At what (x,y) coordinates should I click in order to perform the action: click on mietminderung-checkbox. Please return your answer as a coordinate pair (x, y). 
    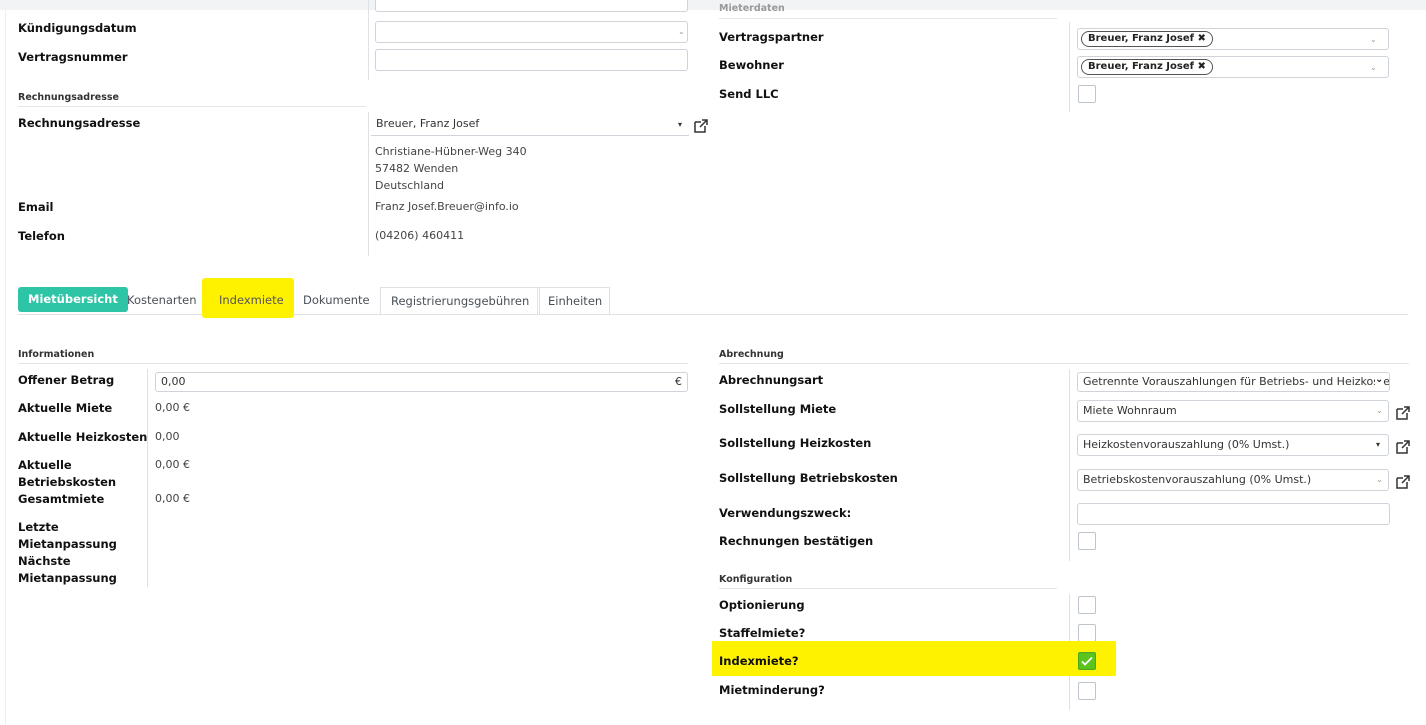
    Looking at the image, I should click on (1087, 691).